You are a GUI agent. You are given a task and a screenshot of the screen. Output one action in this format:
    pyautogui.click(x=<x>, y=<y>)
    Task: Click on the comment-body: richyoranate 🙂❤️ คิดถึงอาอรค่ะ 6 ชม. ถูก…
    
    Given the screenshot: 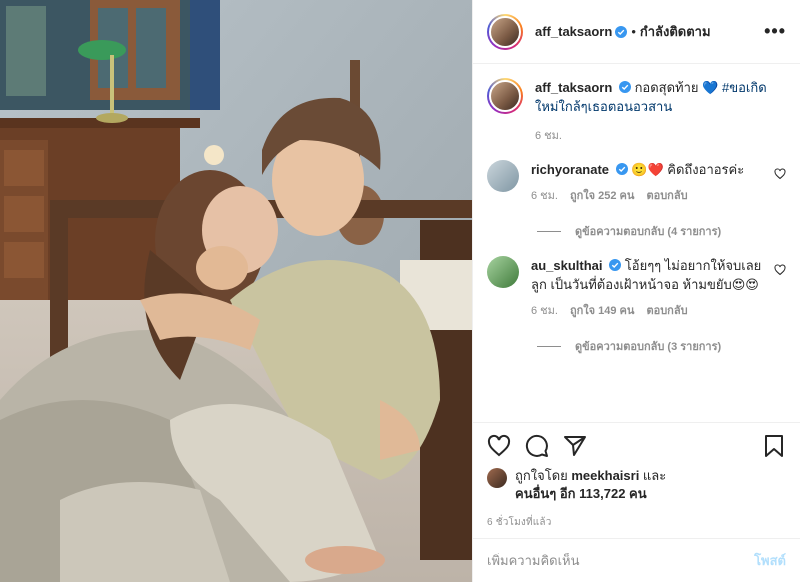 What is the action you would take?
    pyautogui.click(x=658, y=183)
    